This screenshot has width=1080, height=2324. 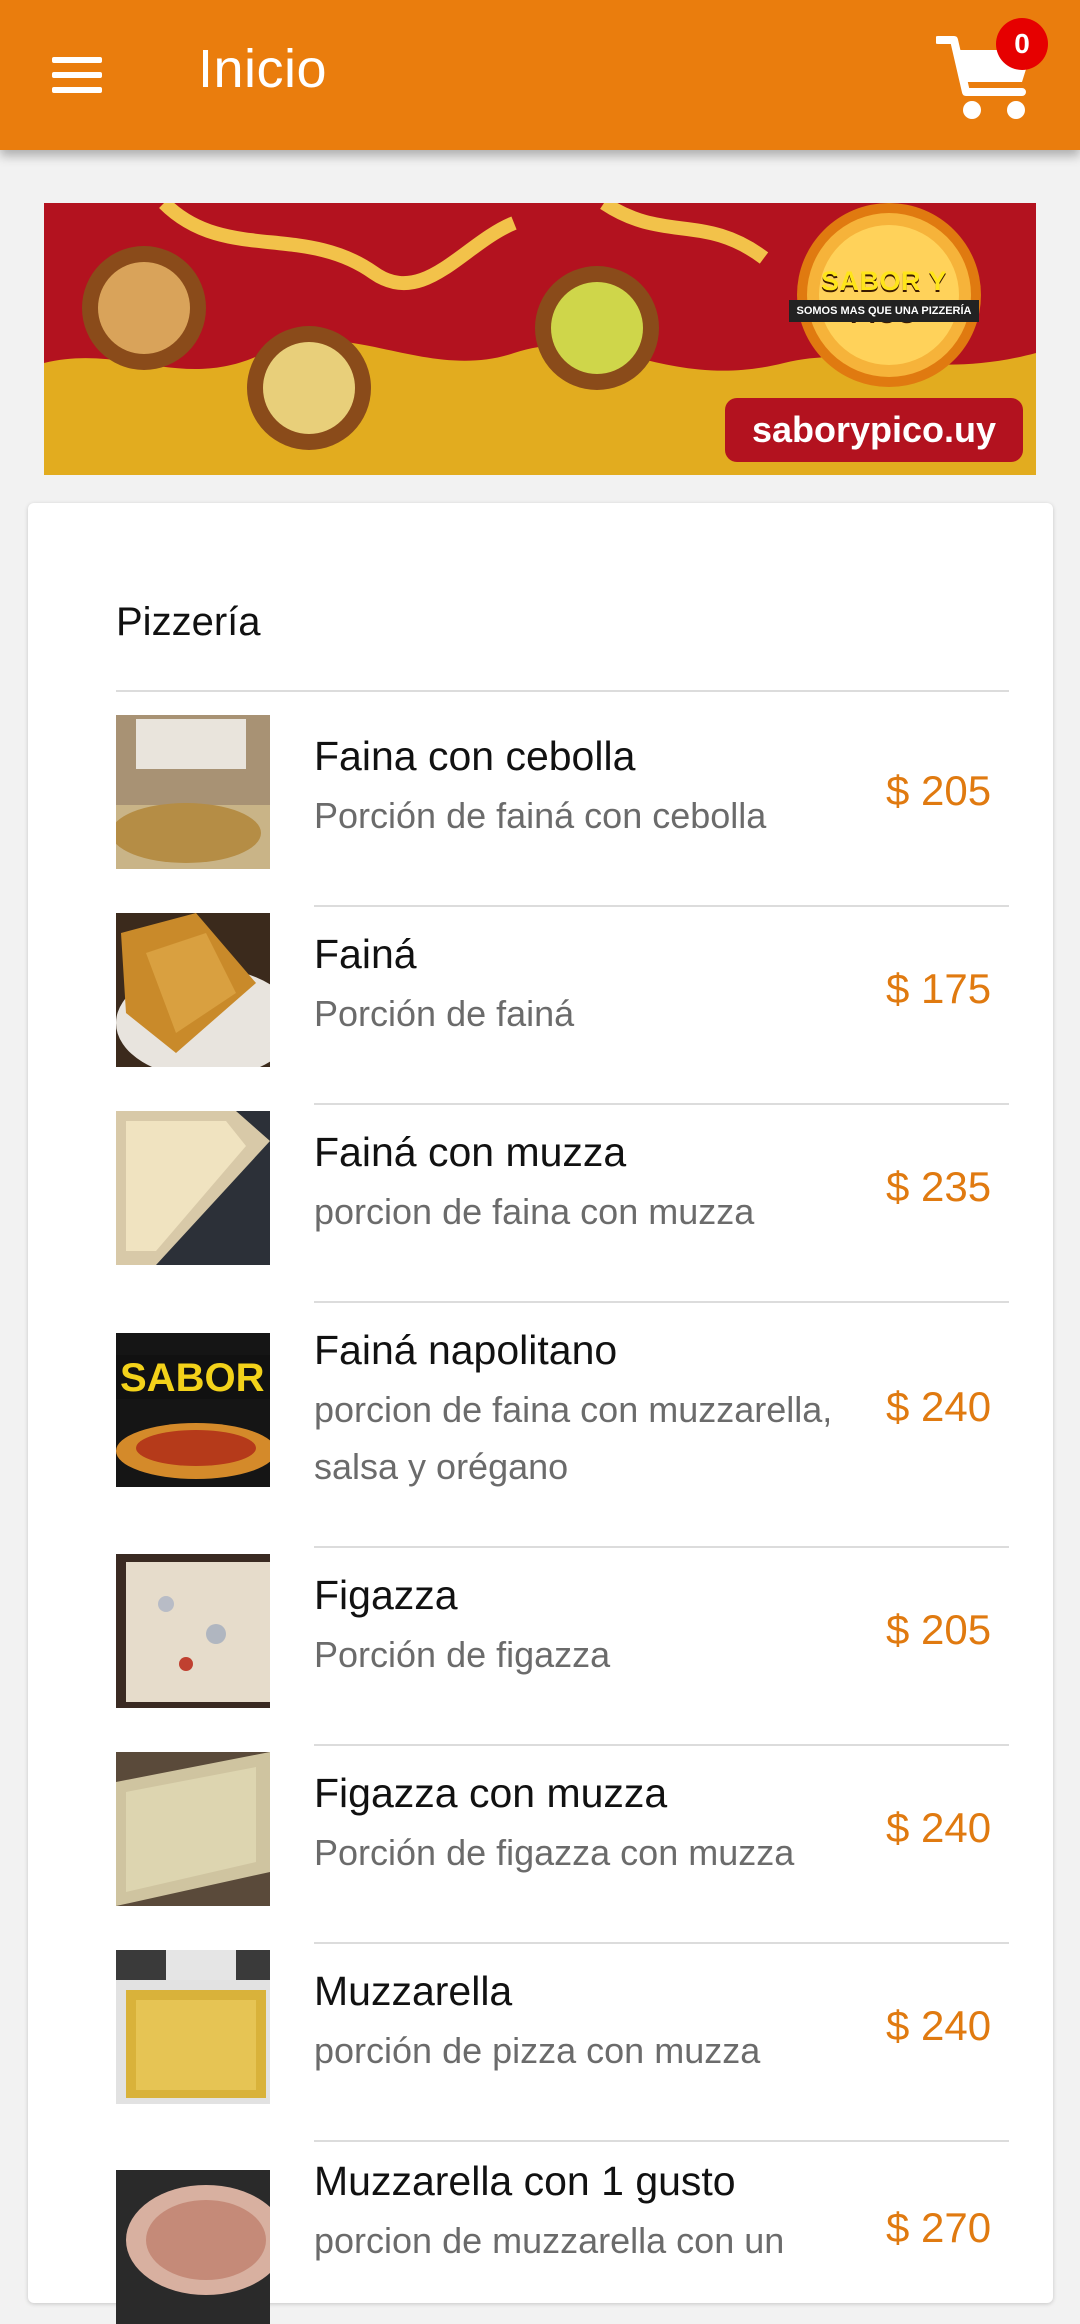 I want to click on item-name: Muzzarella con 1 gusto, so click(x=525, y=2181).